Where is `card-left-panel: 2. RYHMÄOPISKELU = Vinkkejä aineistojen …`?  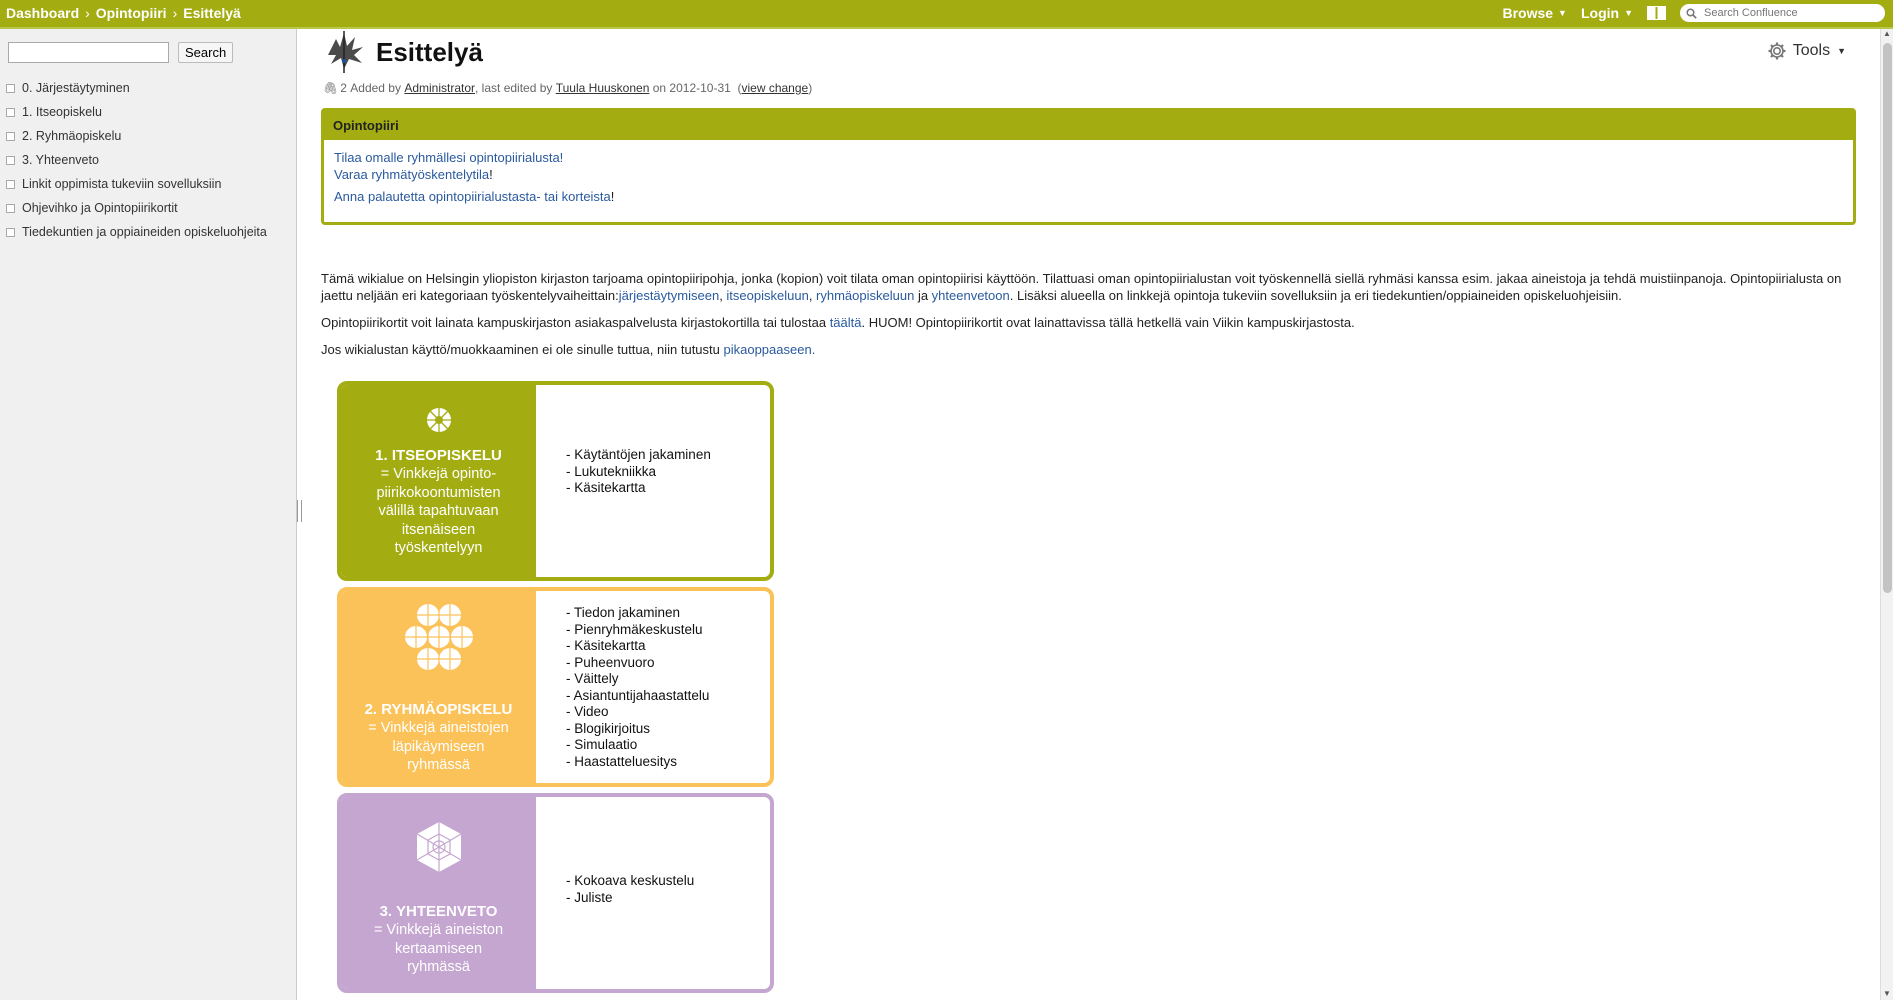
card-left-panel: 2. RYHMÄOPISKELU = Vinkkejä aineistojen … is located at coordinates (438, 687).